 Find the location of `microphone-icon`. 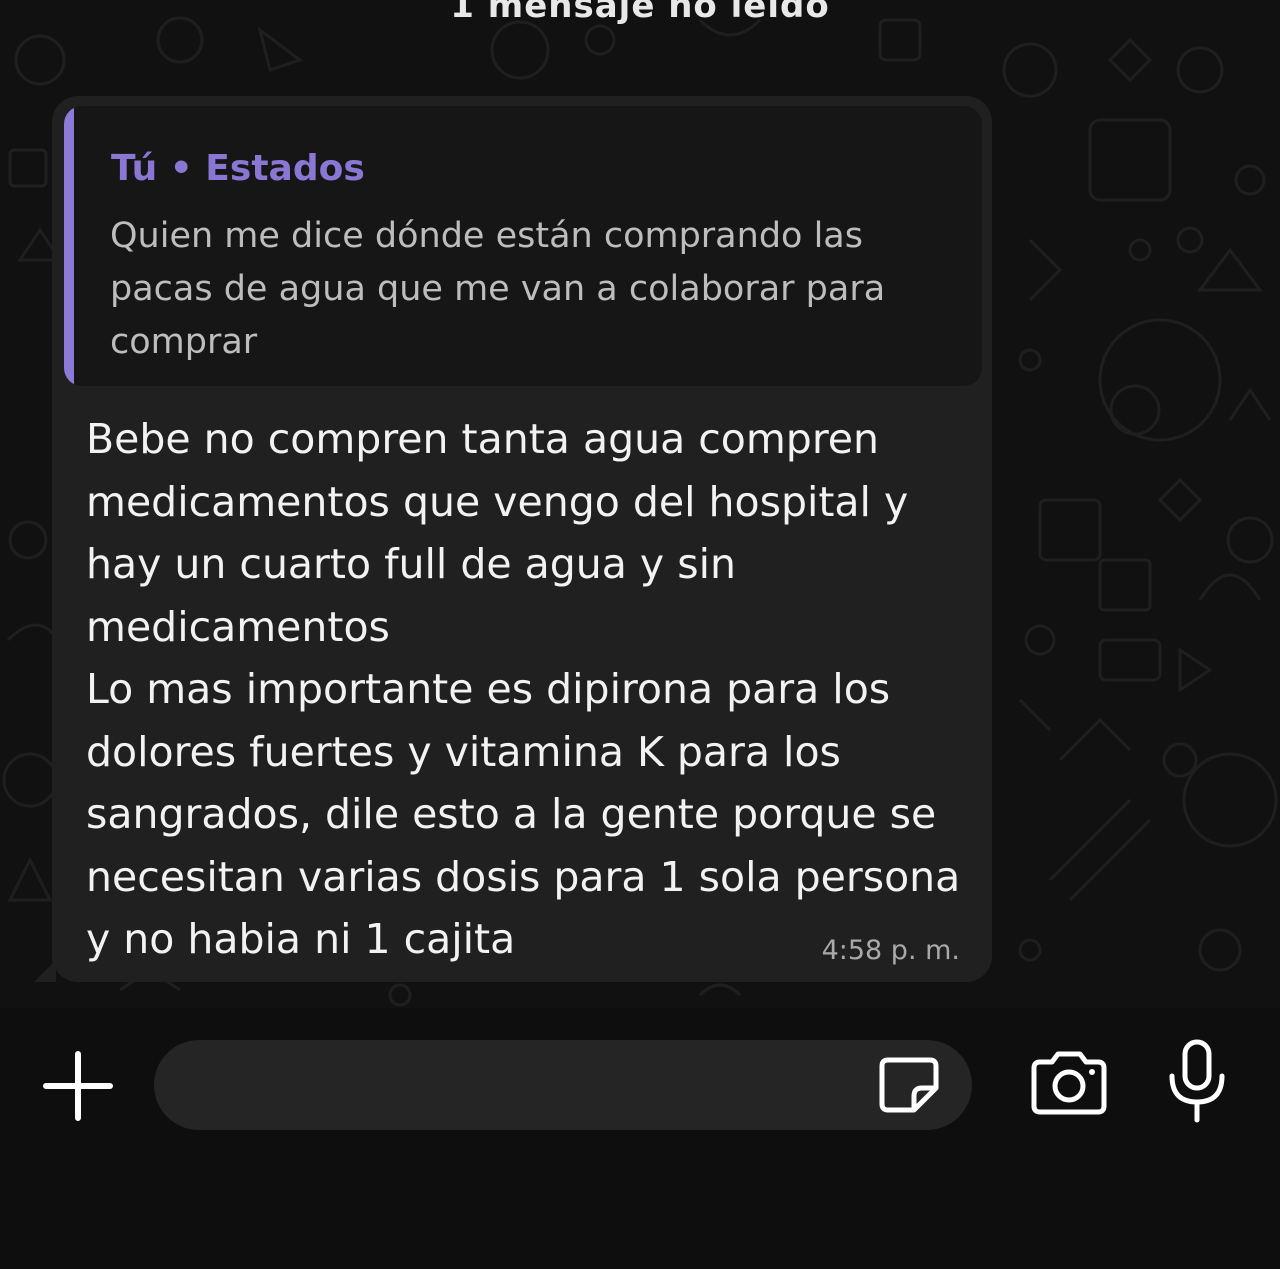

microphone-icon is located at coordinates (1197, 1081).